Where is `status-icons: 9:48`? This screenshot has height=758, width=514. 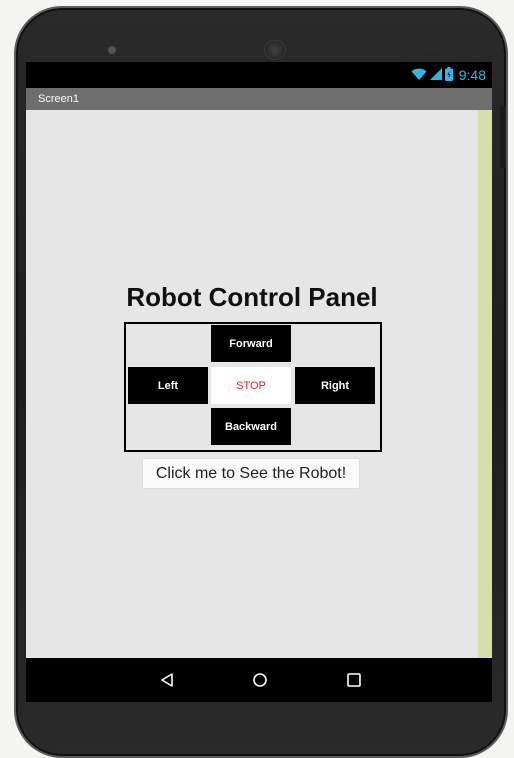
status-icons: 9:48 is located at coordinates (448, 75).